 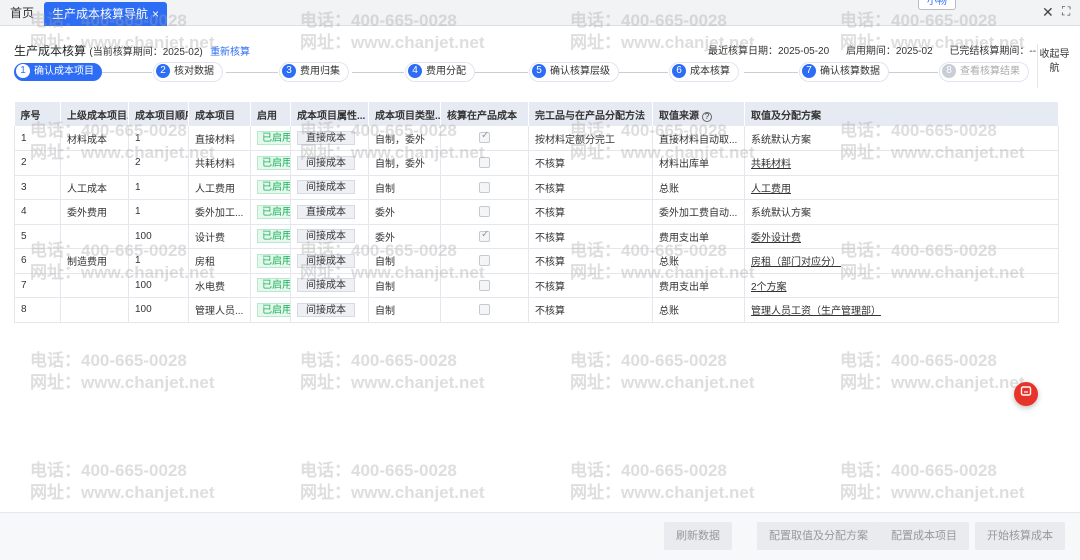 I want to click on table-row: 8 100 管理人员... 已启用 间接成本 自制 不核算 总账 管理人员工资（生产管理部）, so click(x=536, y=310).